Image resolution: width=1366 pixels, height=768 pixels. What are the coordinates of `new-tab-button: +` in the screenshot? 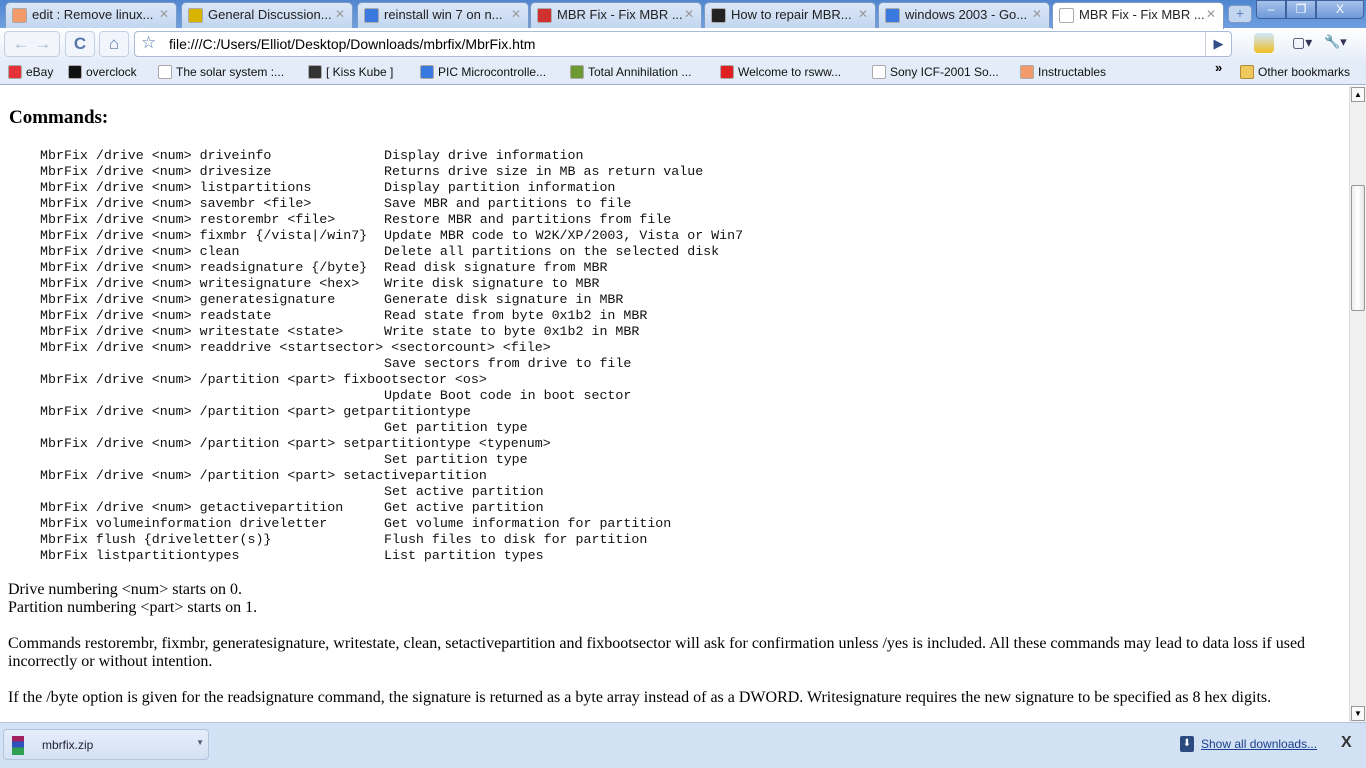 It's located at (1240, 14).